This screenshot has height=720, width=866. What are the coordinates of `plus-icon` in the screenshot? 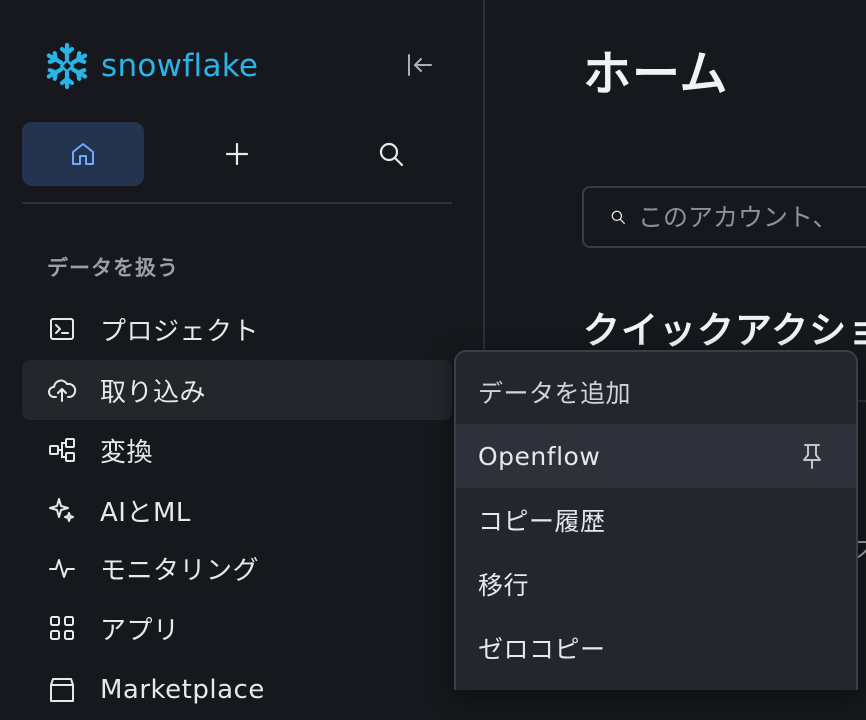 It's located at (237, 154).